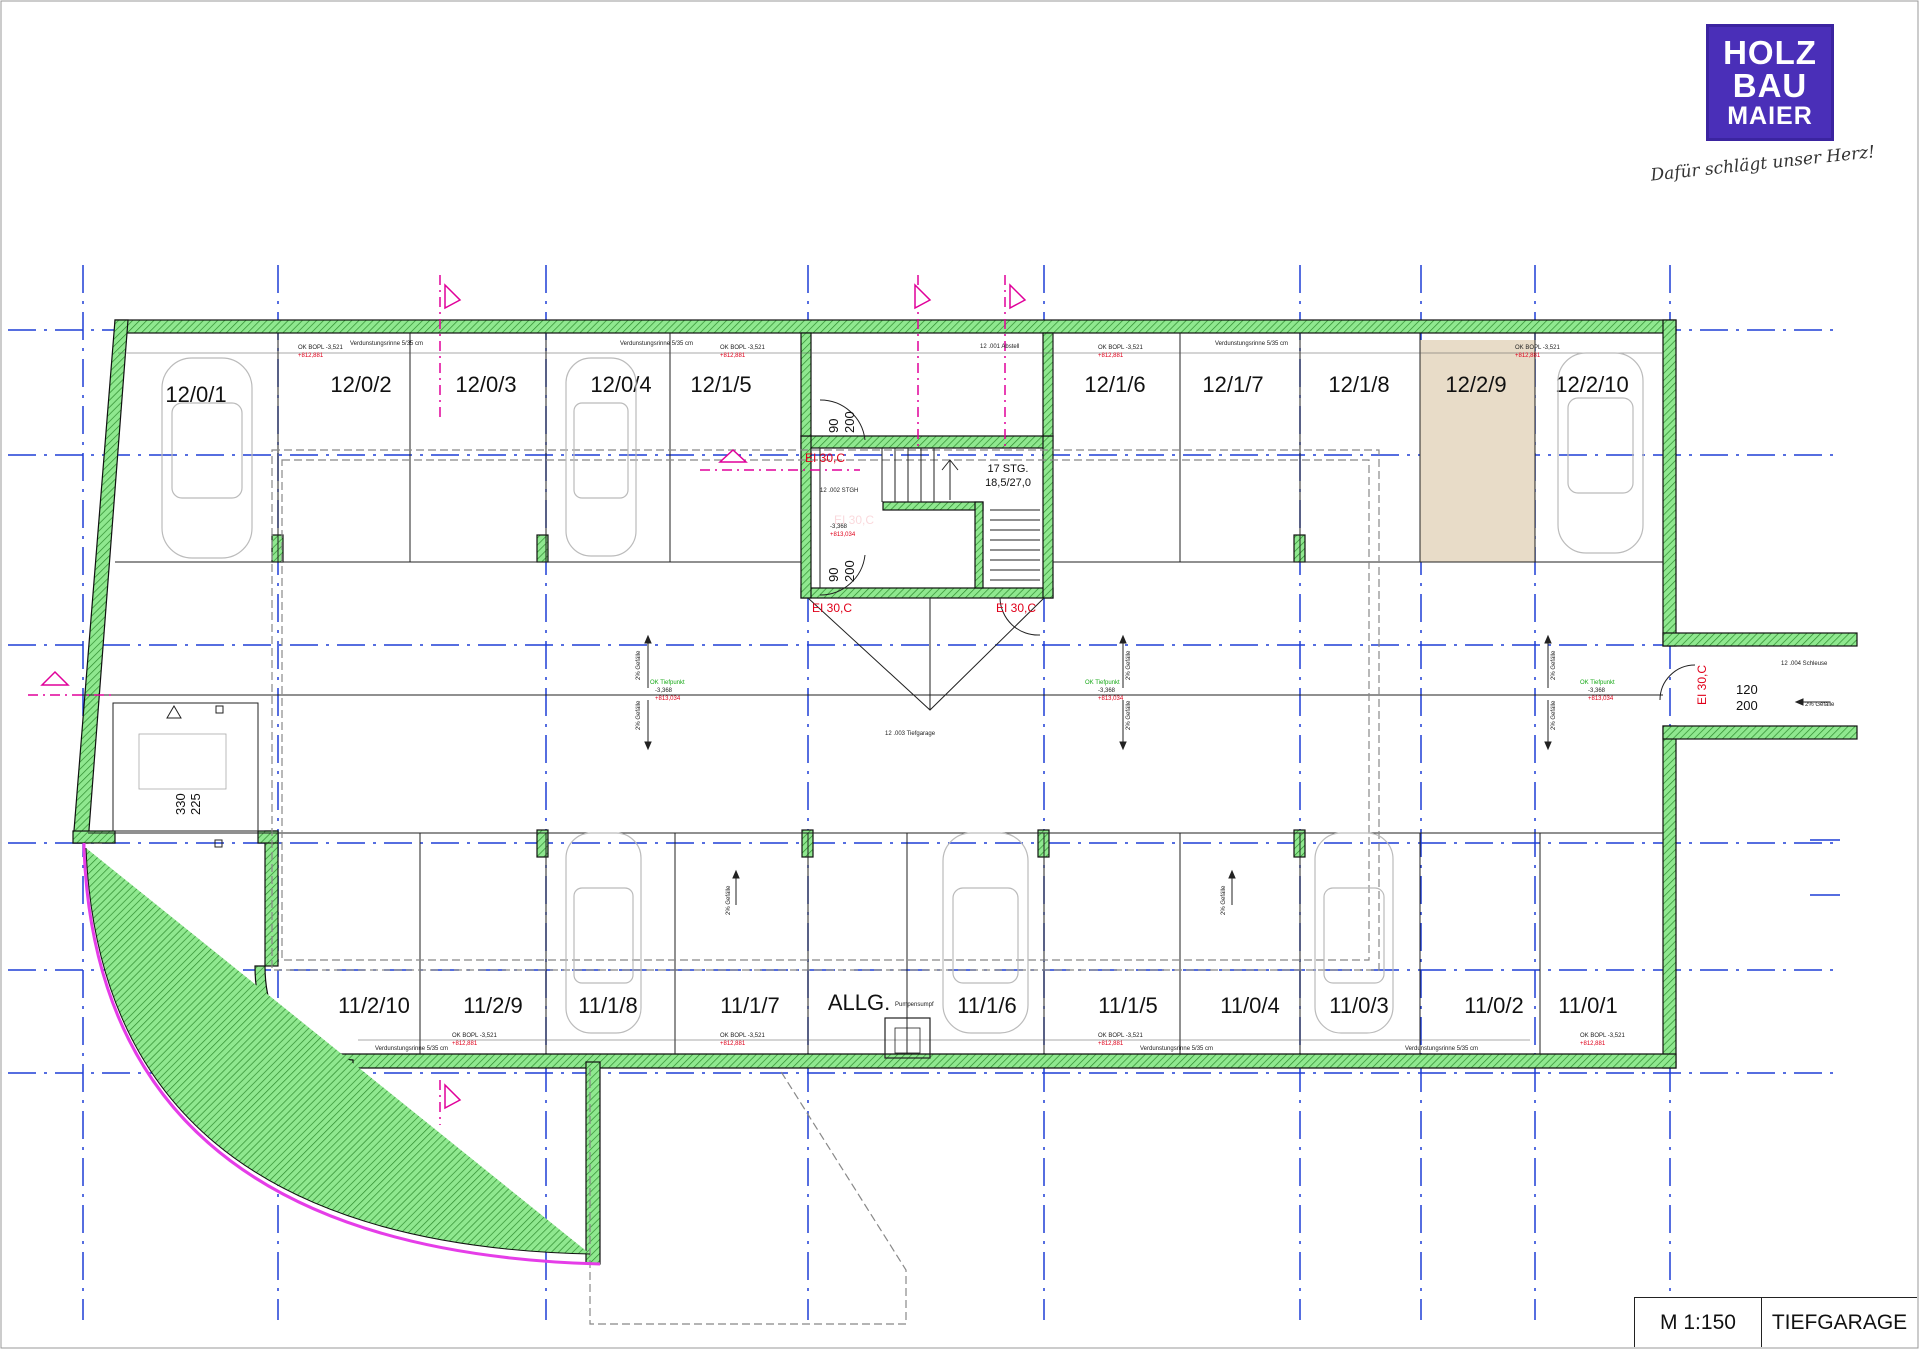  Describe the element at coordinates (1591, 384) in the screenshot. I see `spot-label: 12/2/10` at that location.